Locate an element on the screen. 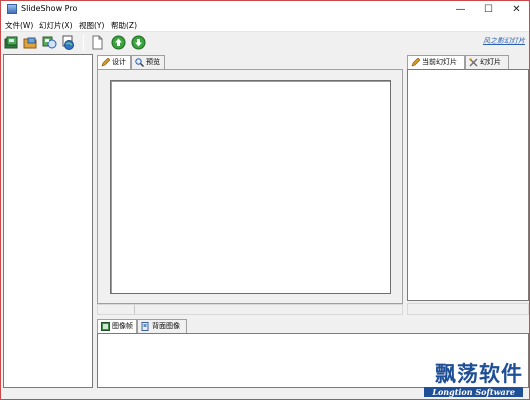 This screenshot has width=530, height=400. slides-tabstrip: 当前幻灯片 幻灯片 is located at coordinates (468, 62).